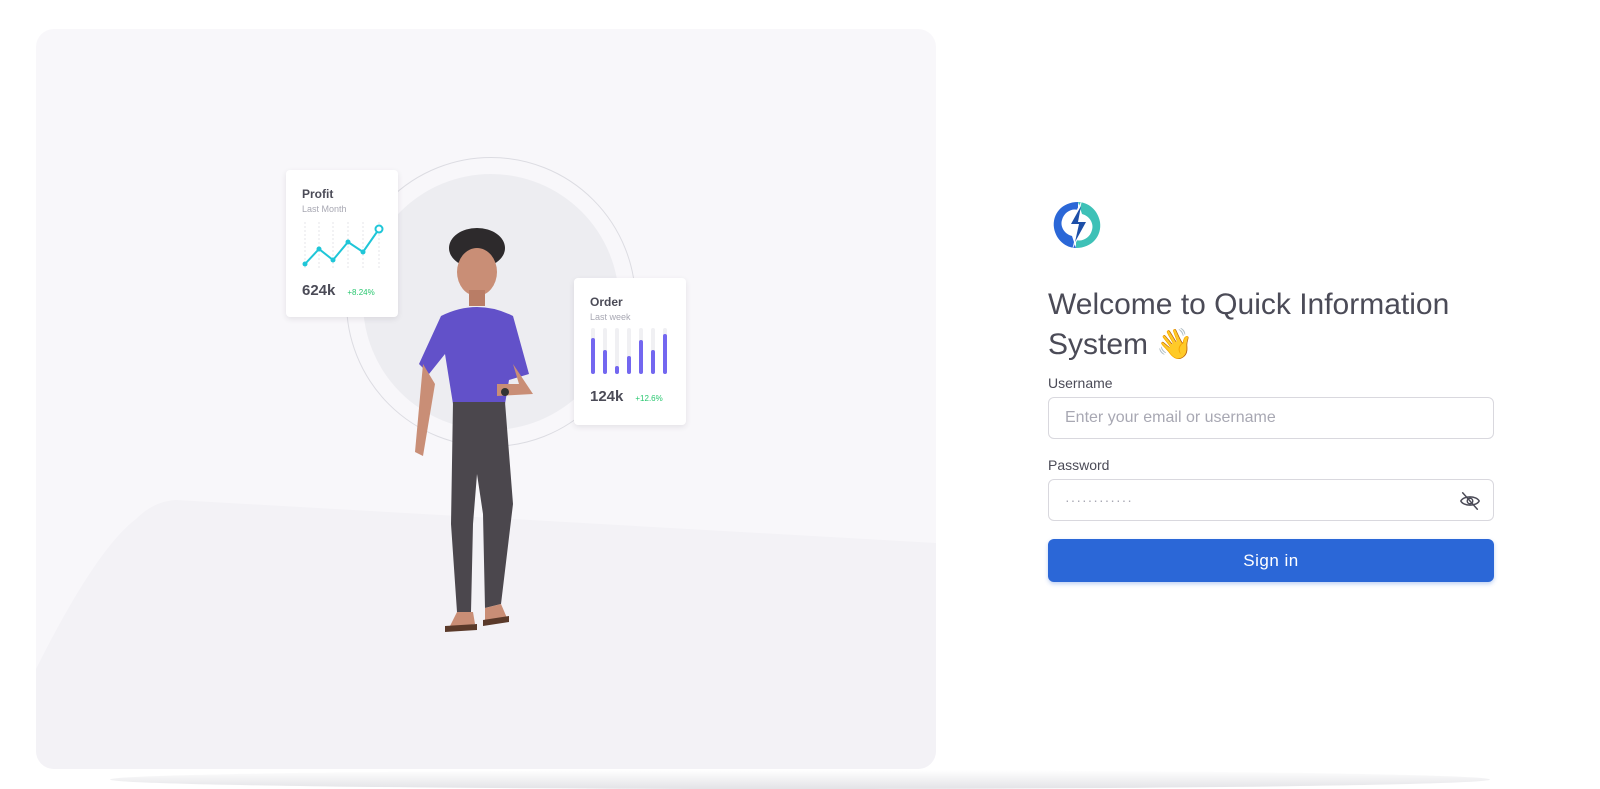  I want to click on password-input, so click(1271, 500).